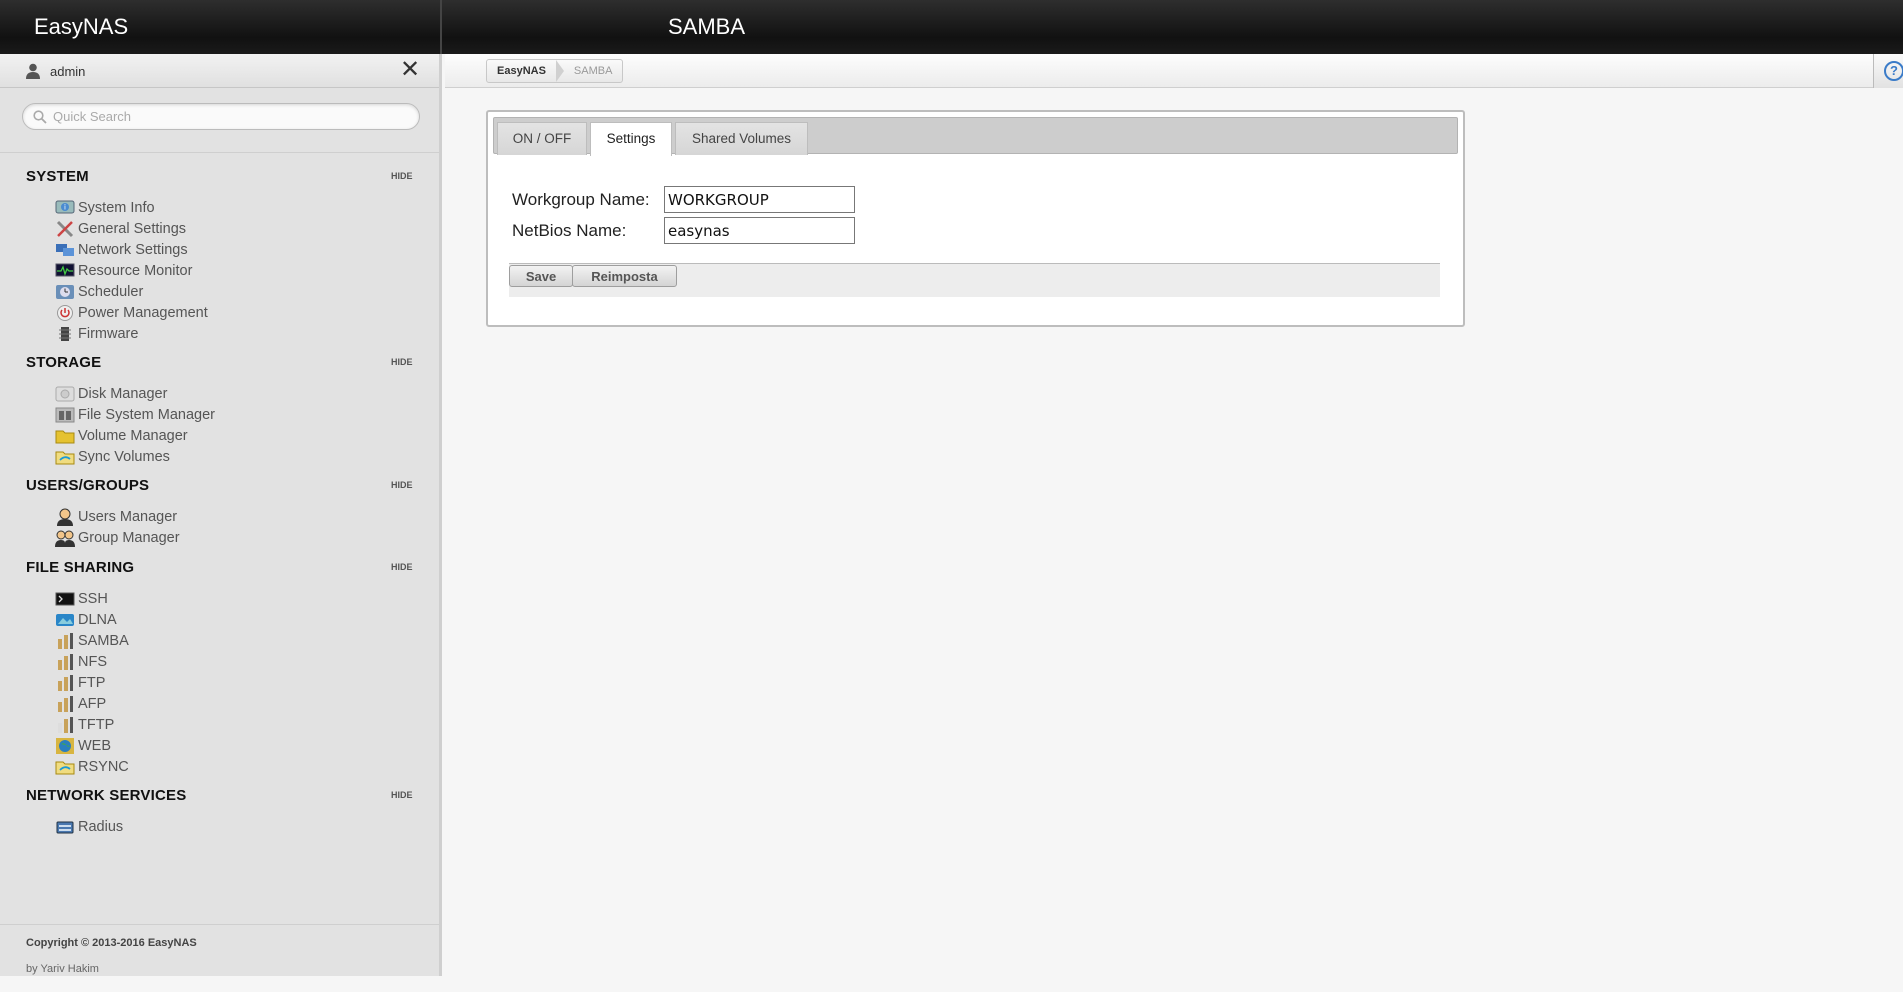  I want to click on hide-system-button: HIDE, so click(402, 176).